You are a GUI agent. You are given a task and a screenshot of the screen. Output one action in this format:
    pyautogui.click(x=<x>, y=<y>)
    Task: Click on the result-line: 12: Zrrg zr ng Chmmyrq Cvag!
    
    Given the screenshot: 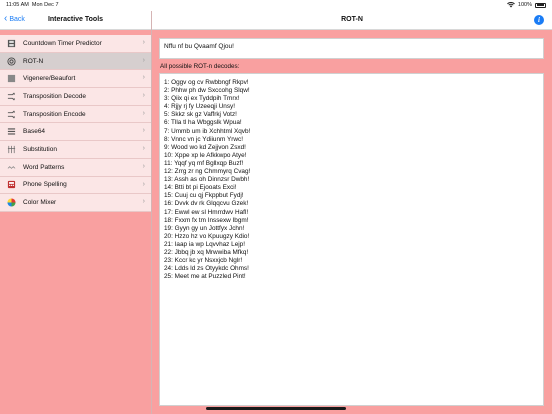 What is the action you would take?
    pyautogui.click(x=207, y=172)
    